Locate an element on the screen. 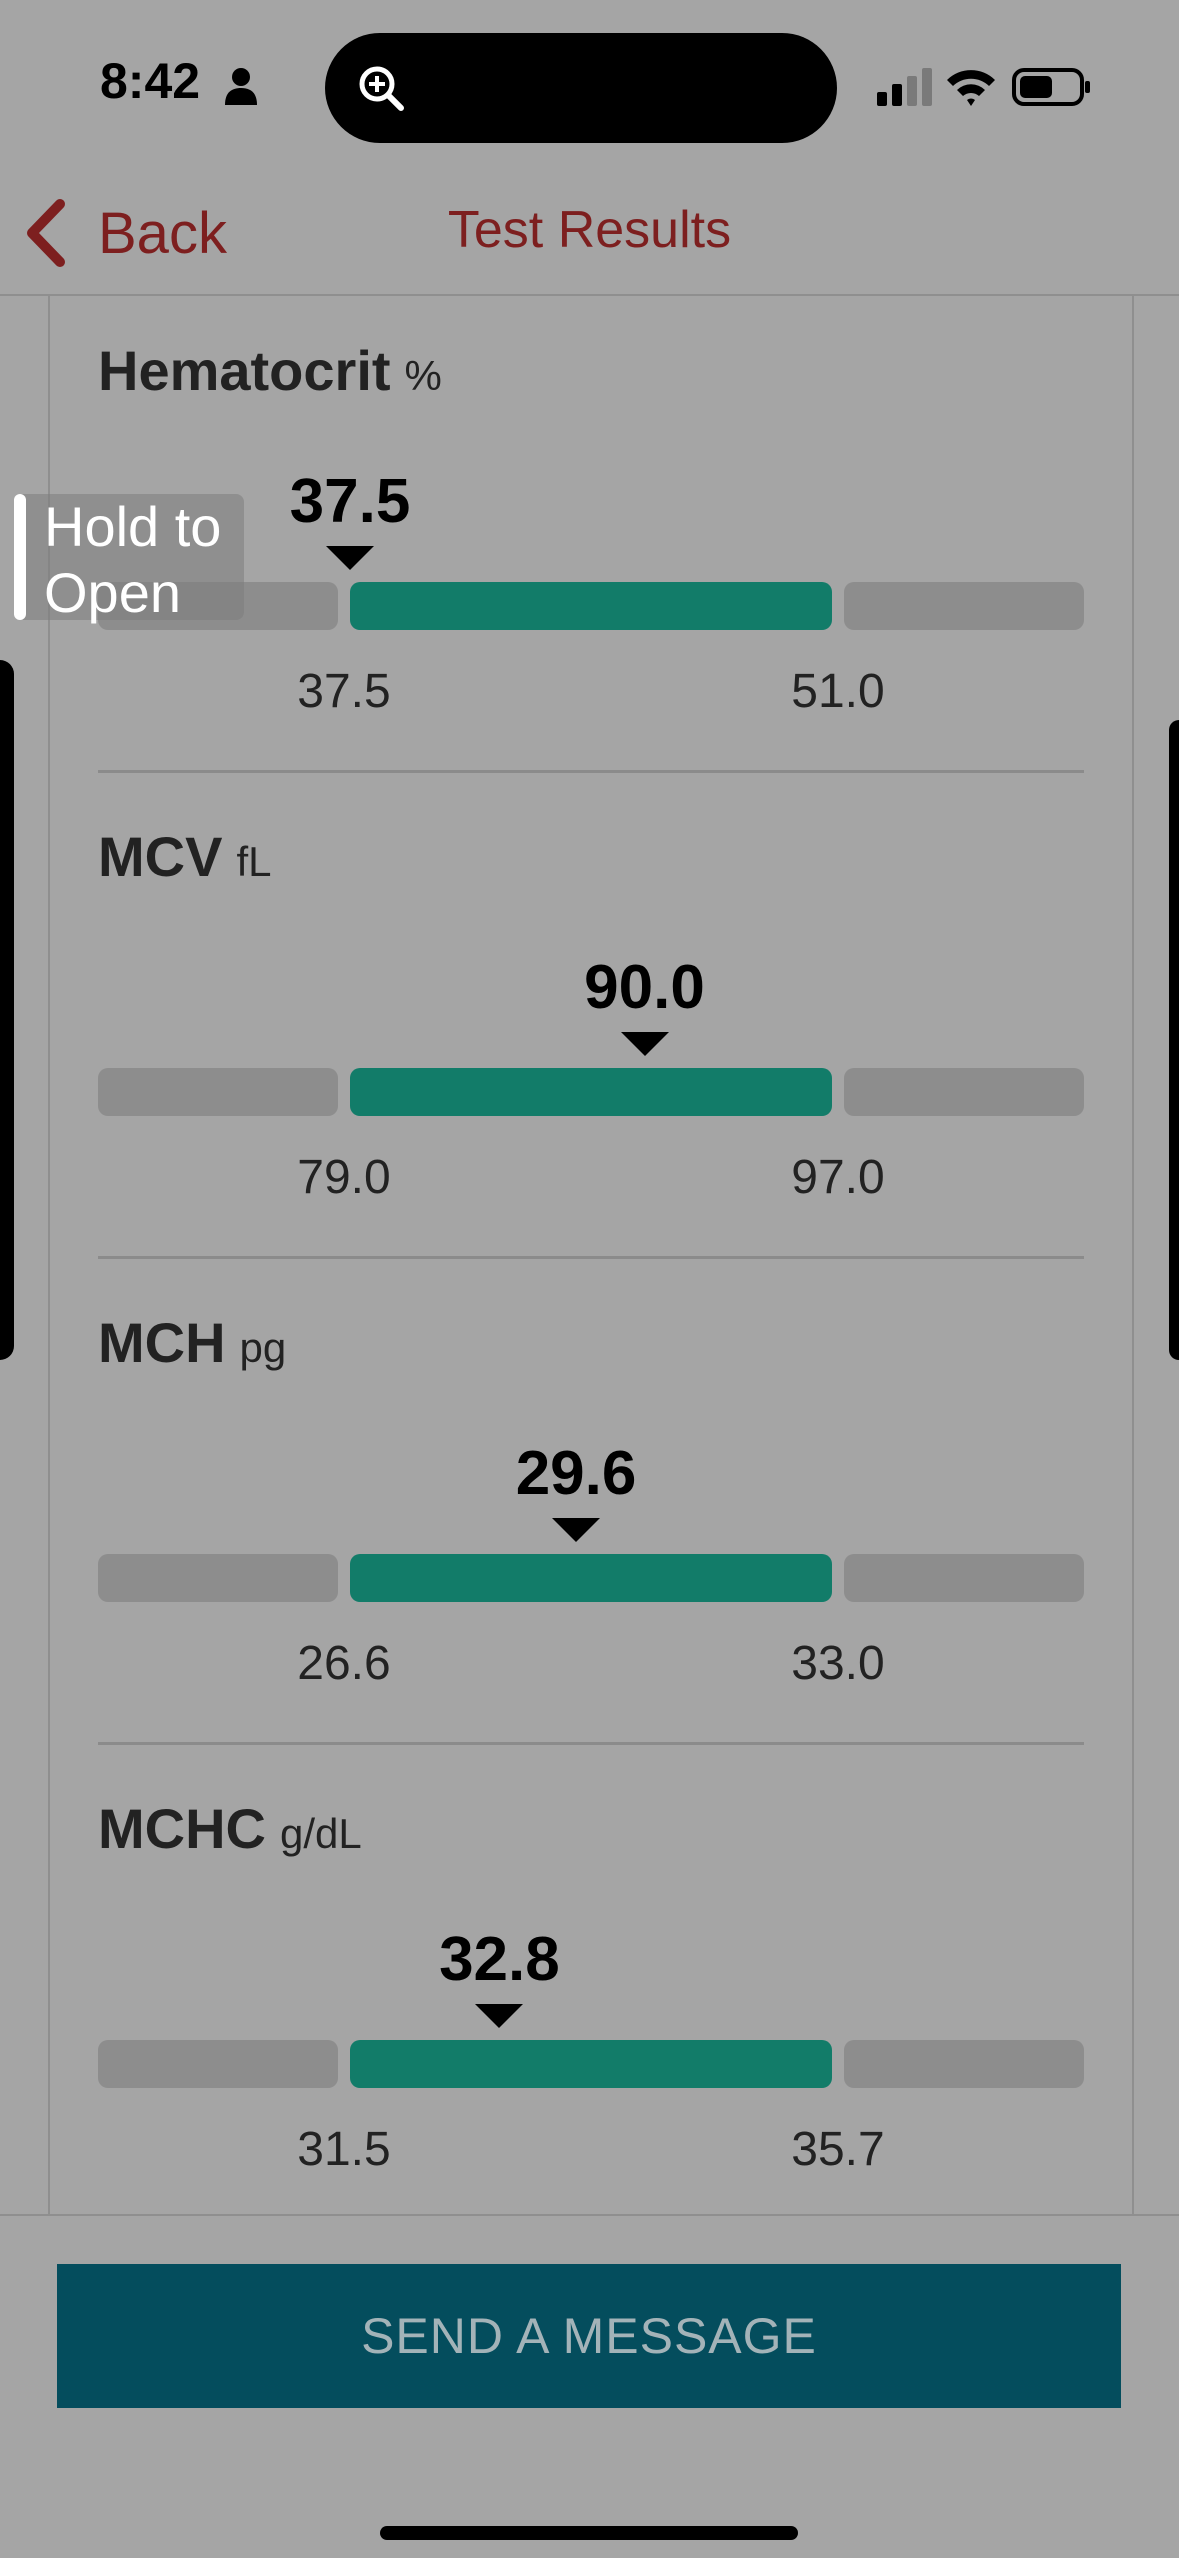  home-indicator is located at coordinates (589, 2533).